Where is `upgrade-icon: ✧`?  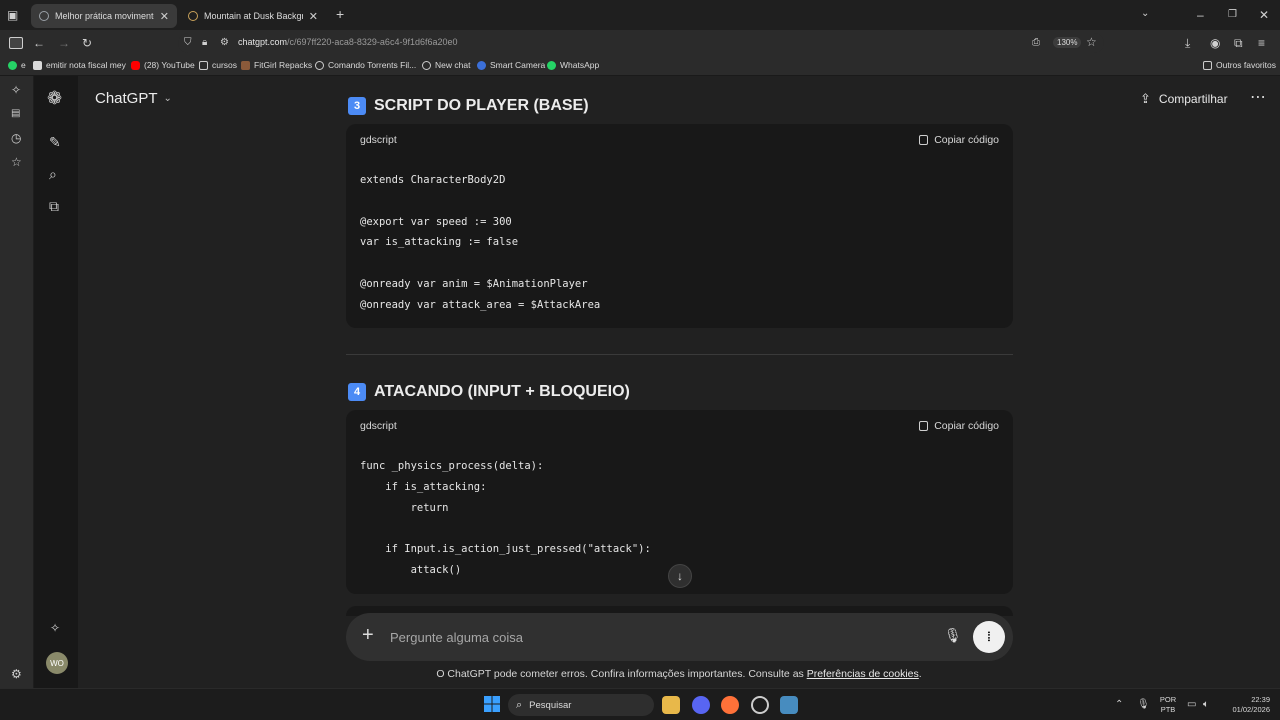
upgrade-icon: ✧ is located at coordinates (55, 628).